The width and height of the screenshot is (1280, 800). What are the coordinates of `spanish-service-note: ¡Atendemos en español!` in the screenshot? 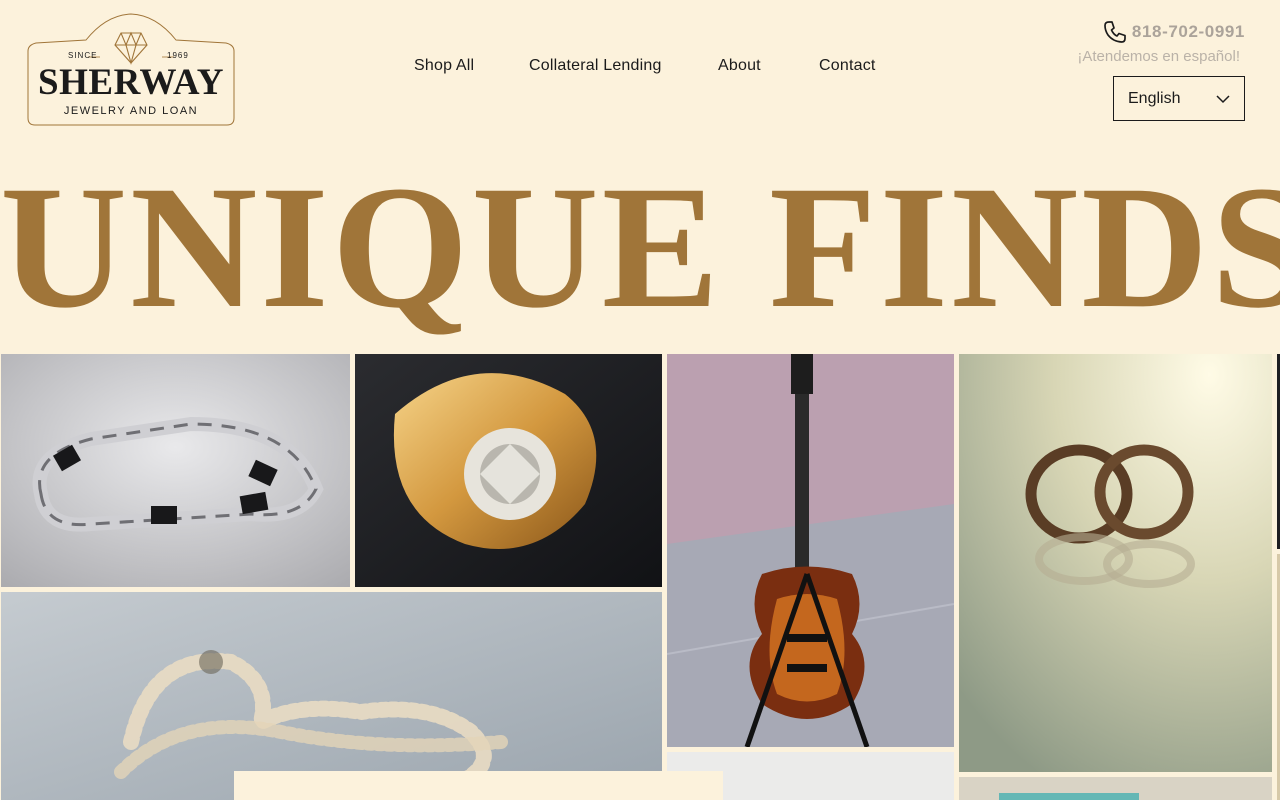 It's located at (1158, 56).